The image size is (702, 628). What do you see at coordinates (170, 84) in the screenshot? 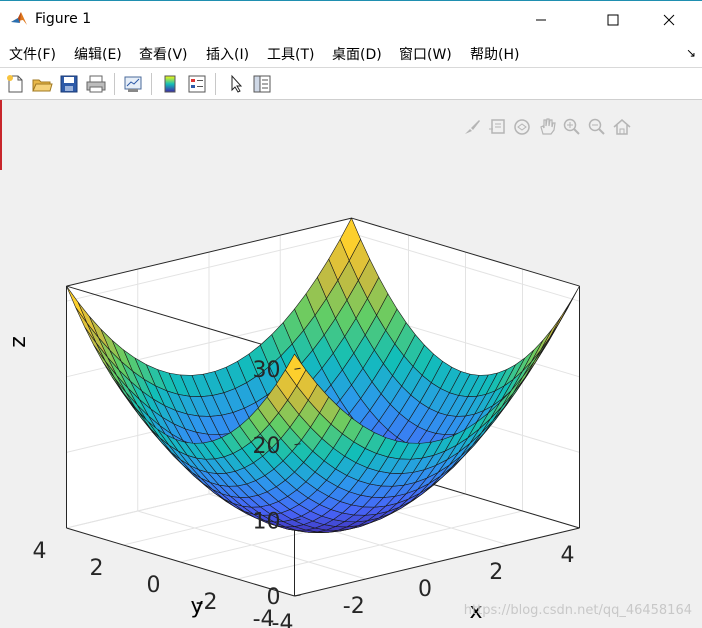
I see `colorbar-icon` at bounding box center [170, 84].